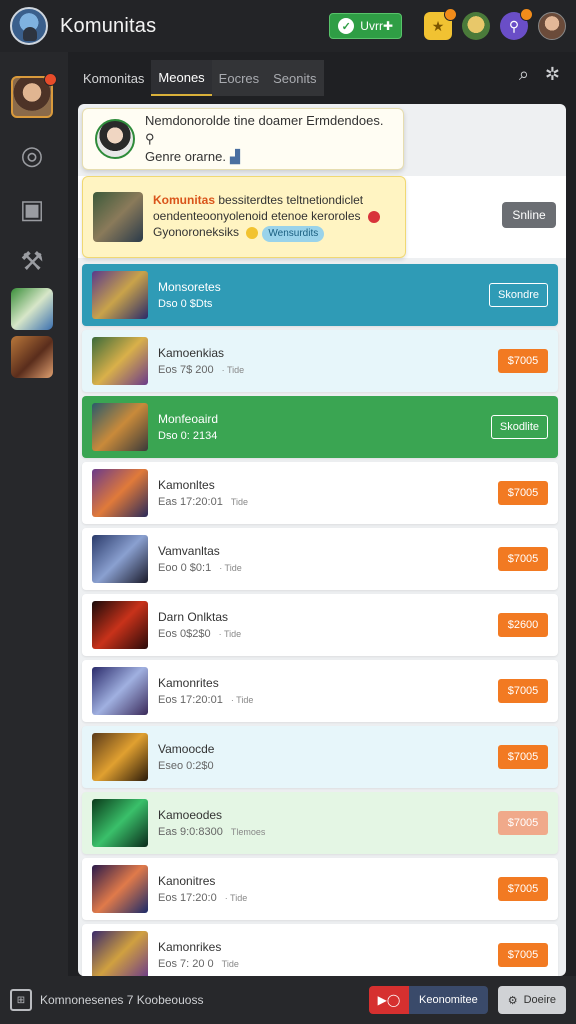  Describe the element at coordinates (191, 436) in the screenshot. I see `list-item-subtitle: Dso 0: 2134` at that location.